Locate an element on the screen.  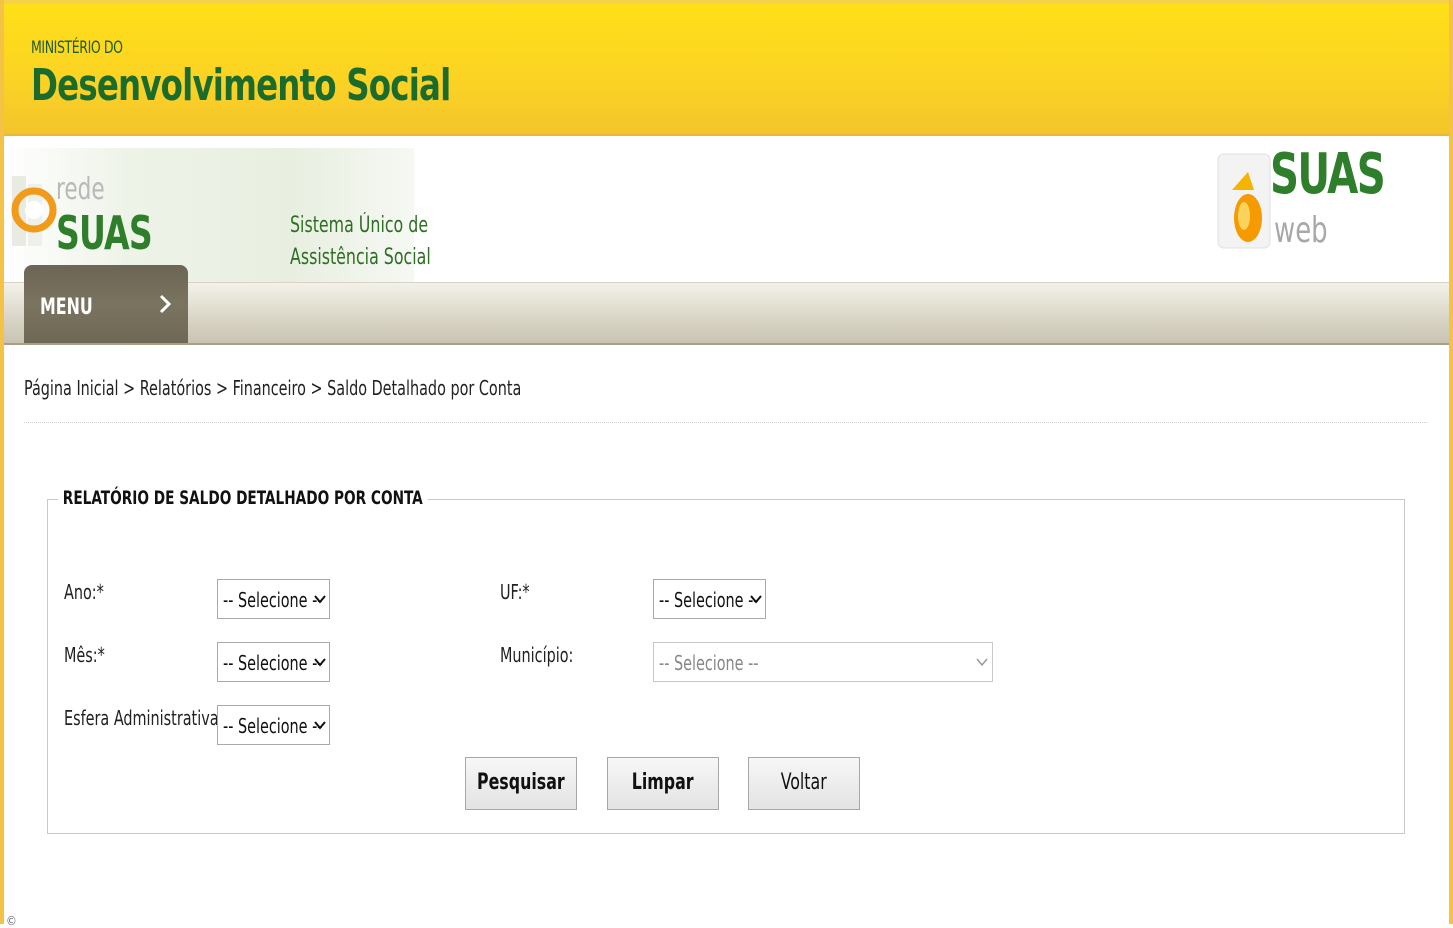
rede-suas-label: SUAS is located at coordinates (104, 233).